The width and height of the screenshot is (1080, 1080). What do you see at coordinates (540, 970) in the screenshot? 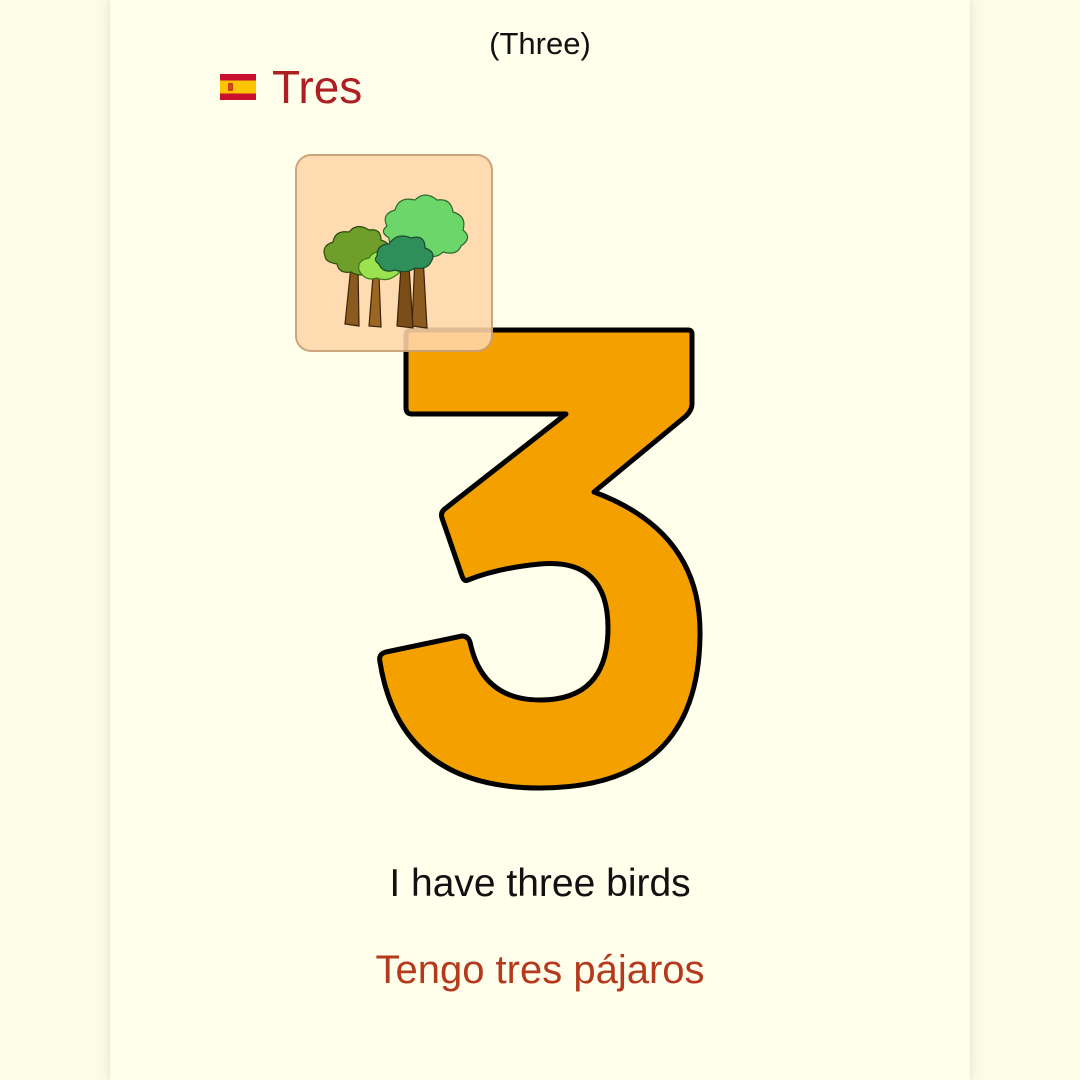
I see `example-sentence-spanish: Tengo tres pájaros` at bounding box center [540, 970].